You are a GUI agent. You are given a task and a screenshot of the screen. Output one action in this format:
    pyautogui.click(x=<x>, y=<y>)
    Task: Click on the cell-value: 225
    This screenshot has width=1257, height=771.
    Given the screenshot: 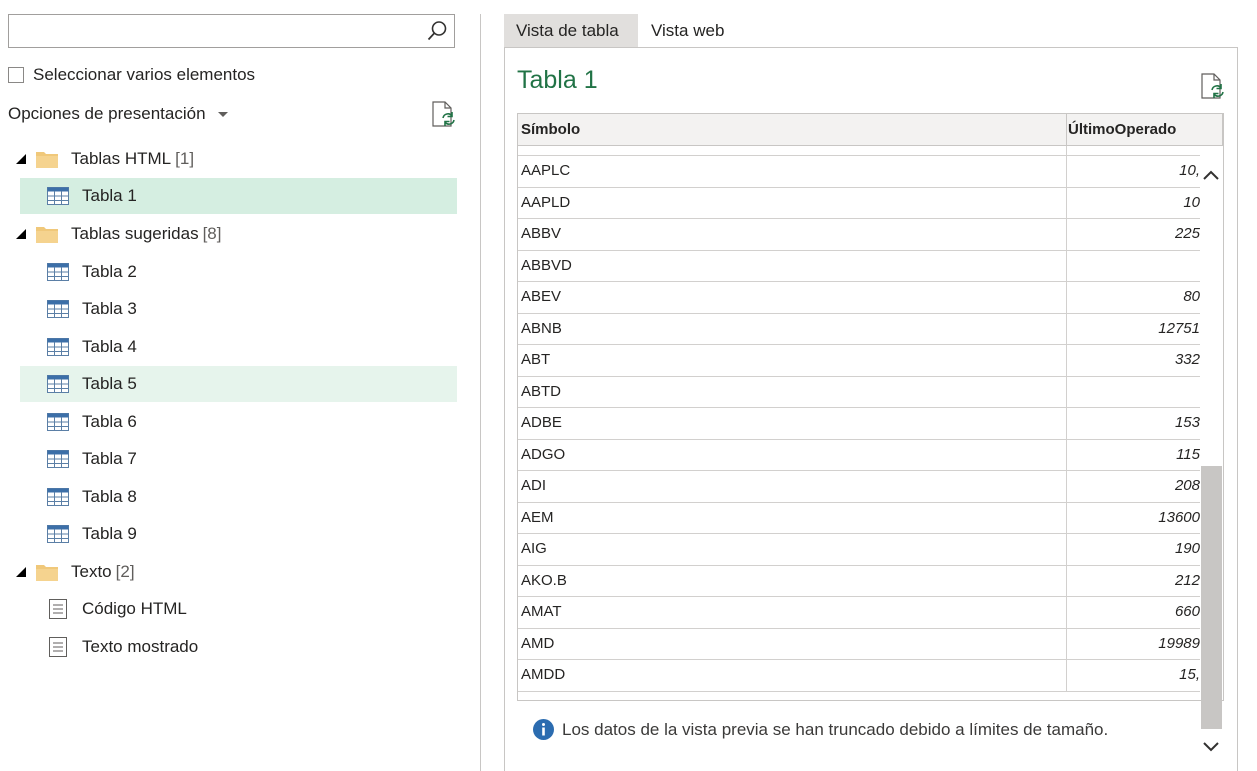 What is the action you would take?
    pyautogui.click(x=1187, y=233)
    